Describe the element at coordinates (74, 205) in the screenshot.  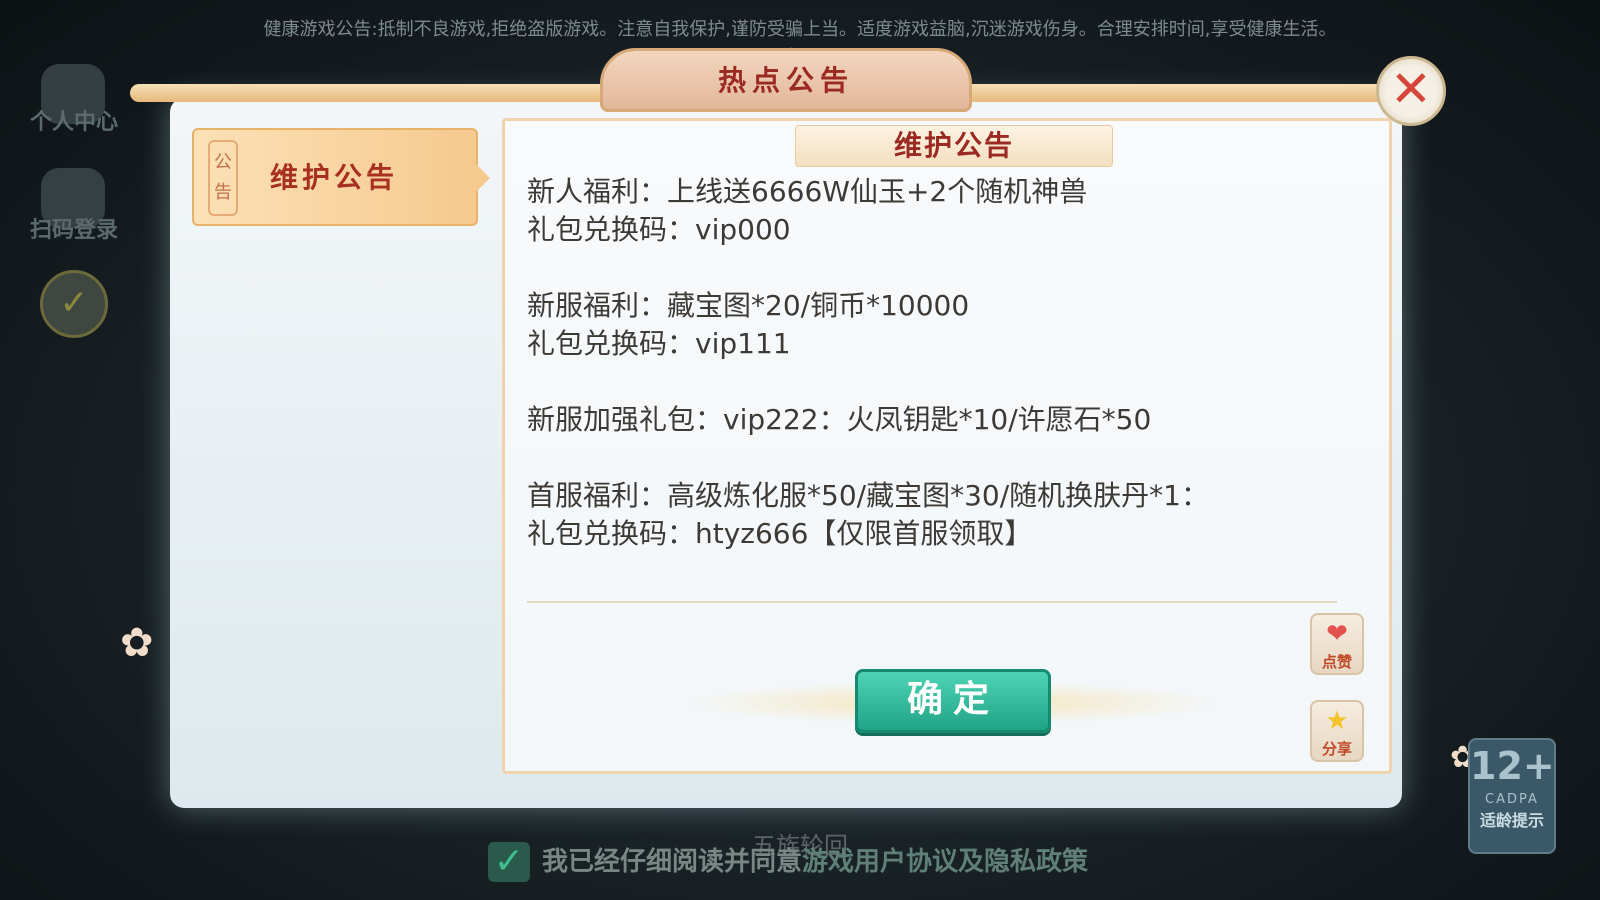
I see `scan-login-button: 扫码登录` at that location.